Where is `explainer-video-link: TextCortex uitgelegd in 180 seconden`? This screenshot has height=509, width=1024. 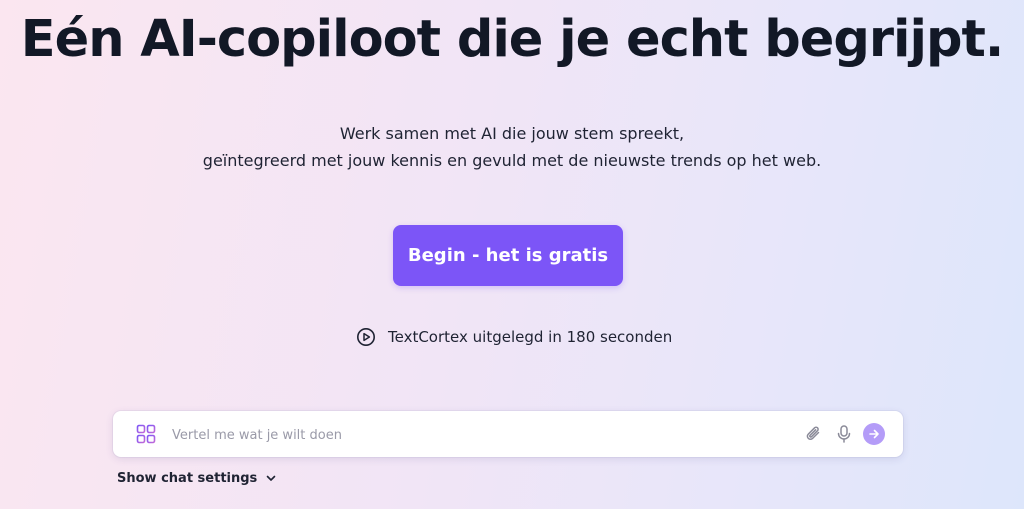 explainer-video-link: TextCortex uitgelegd in 180 seconden is located at coordinates (514, 337).